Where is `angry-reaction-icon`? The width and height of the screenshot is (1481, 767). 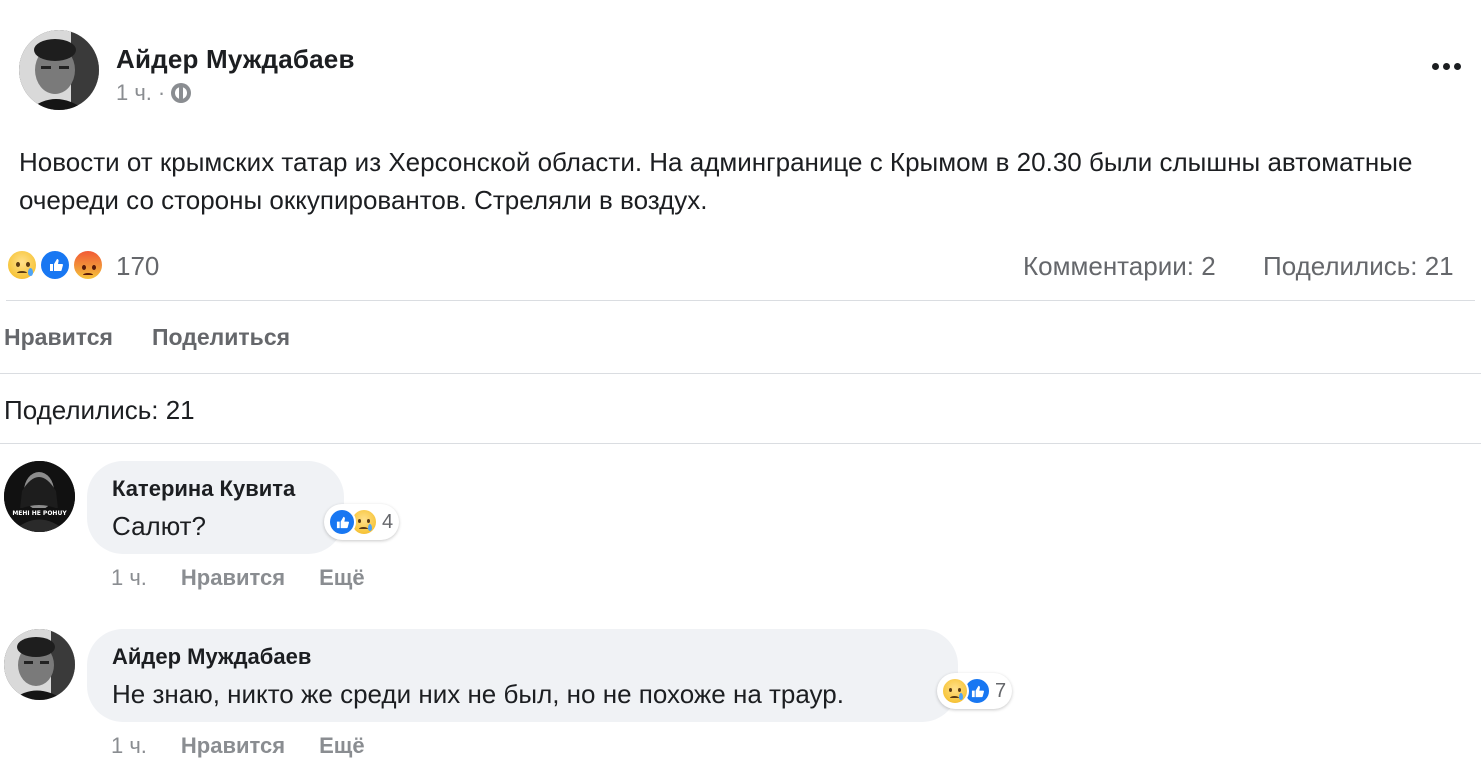 angry-reaction-icon is located at coordinates (88, 265).